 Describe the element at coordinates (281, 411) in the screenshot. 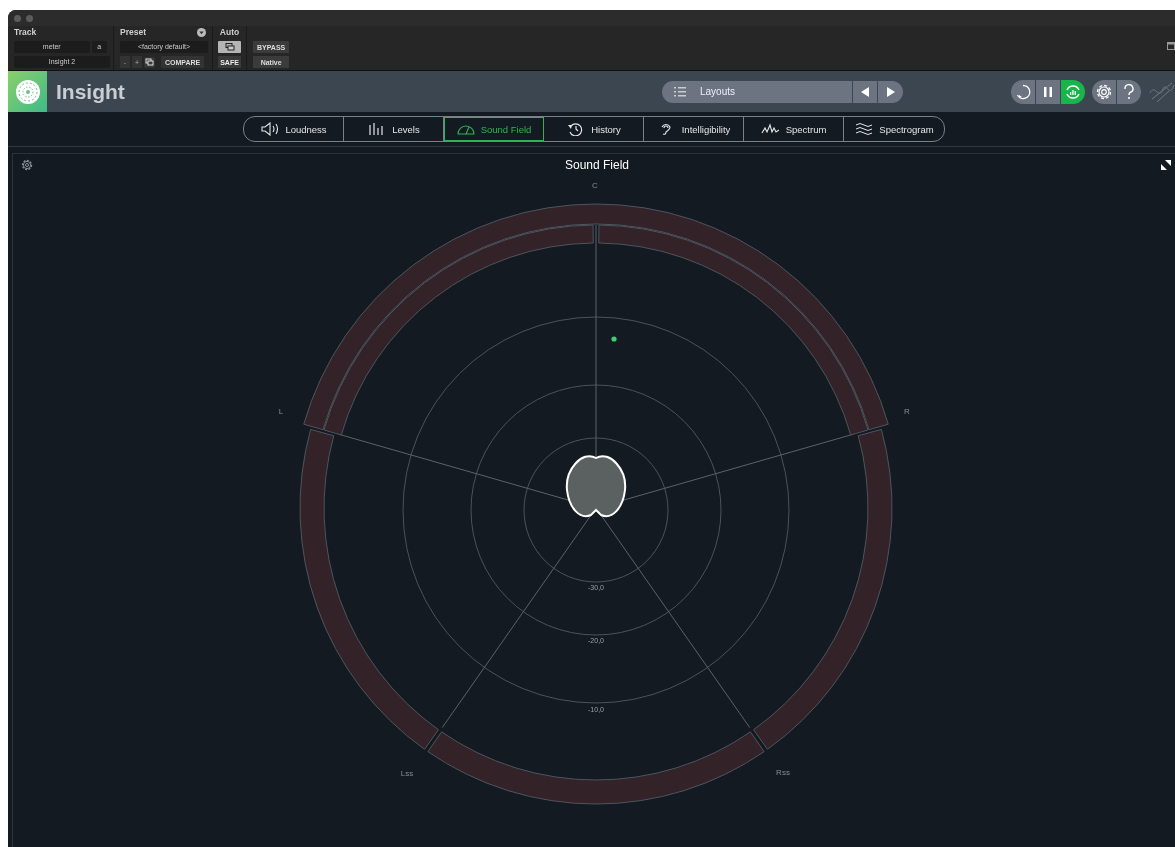

I see `channel-label: L` at that location.